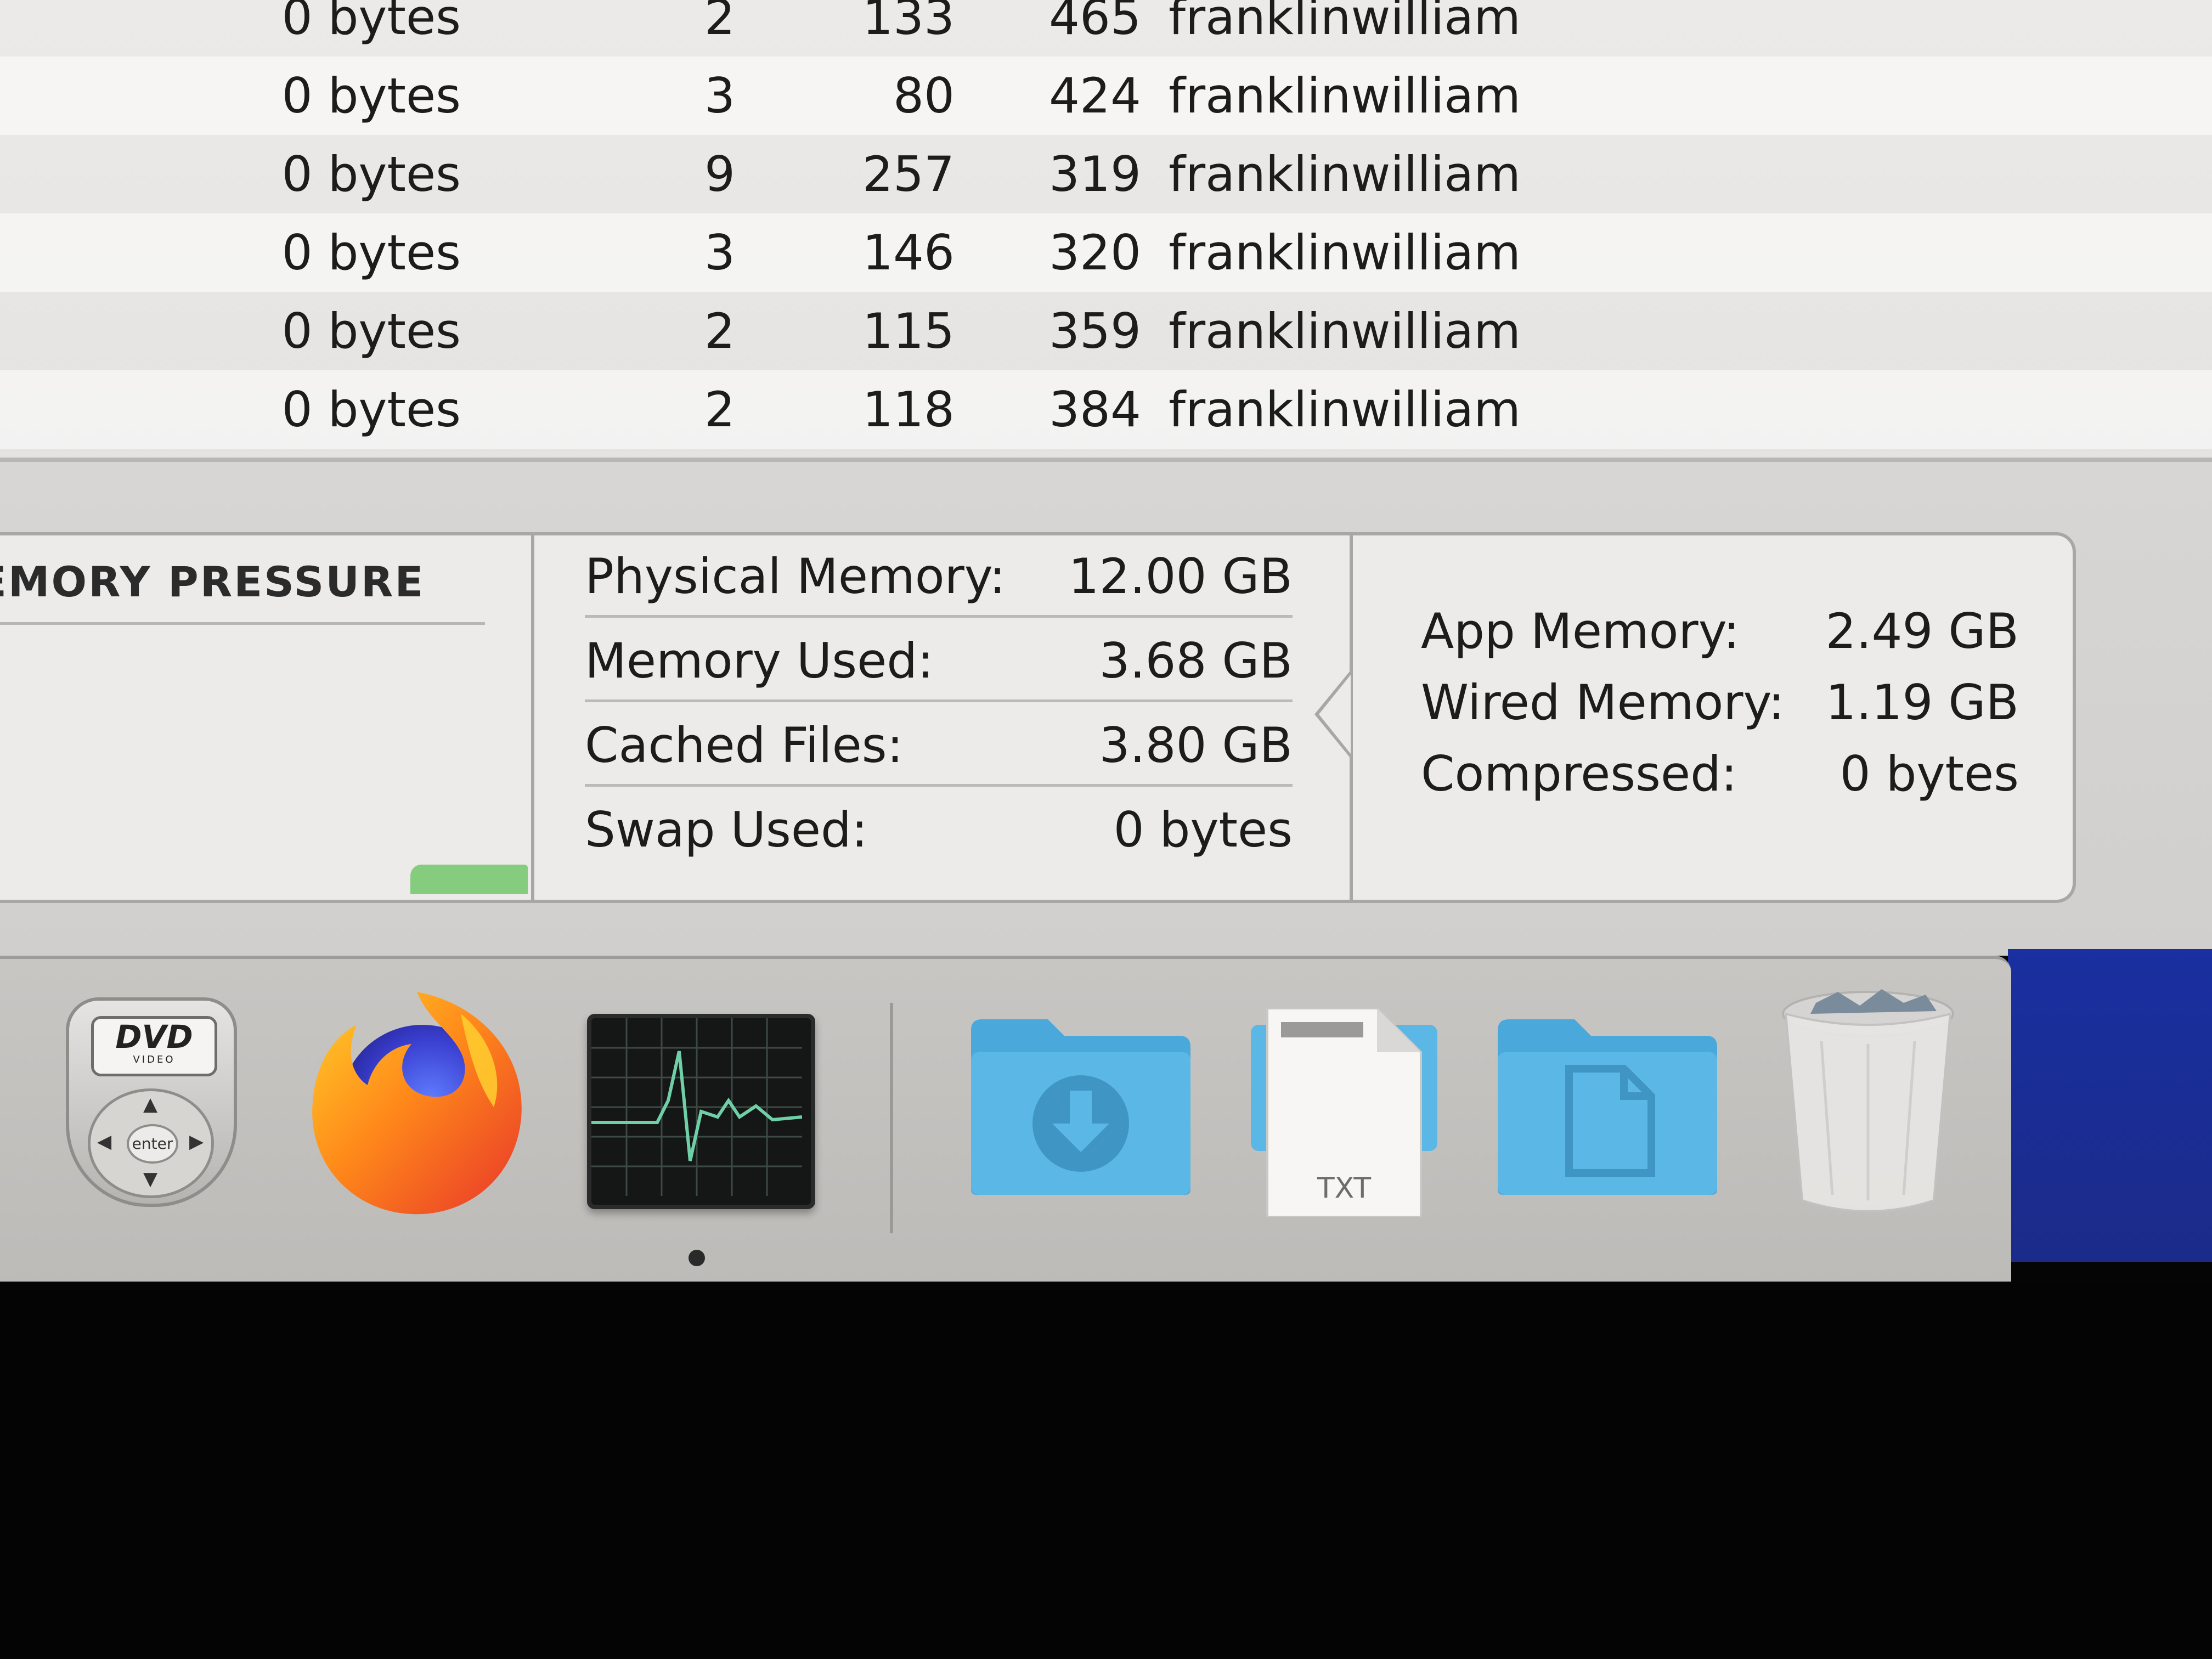 This screenshot has width=2212, height=1659. Describe the element at coordinates (1081, 1107) in the screenshot. I see `downloads-folder-icon` at that location.